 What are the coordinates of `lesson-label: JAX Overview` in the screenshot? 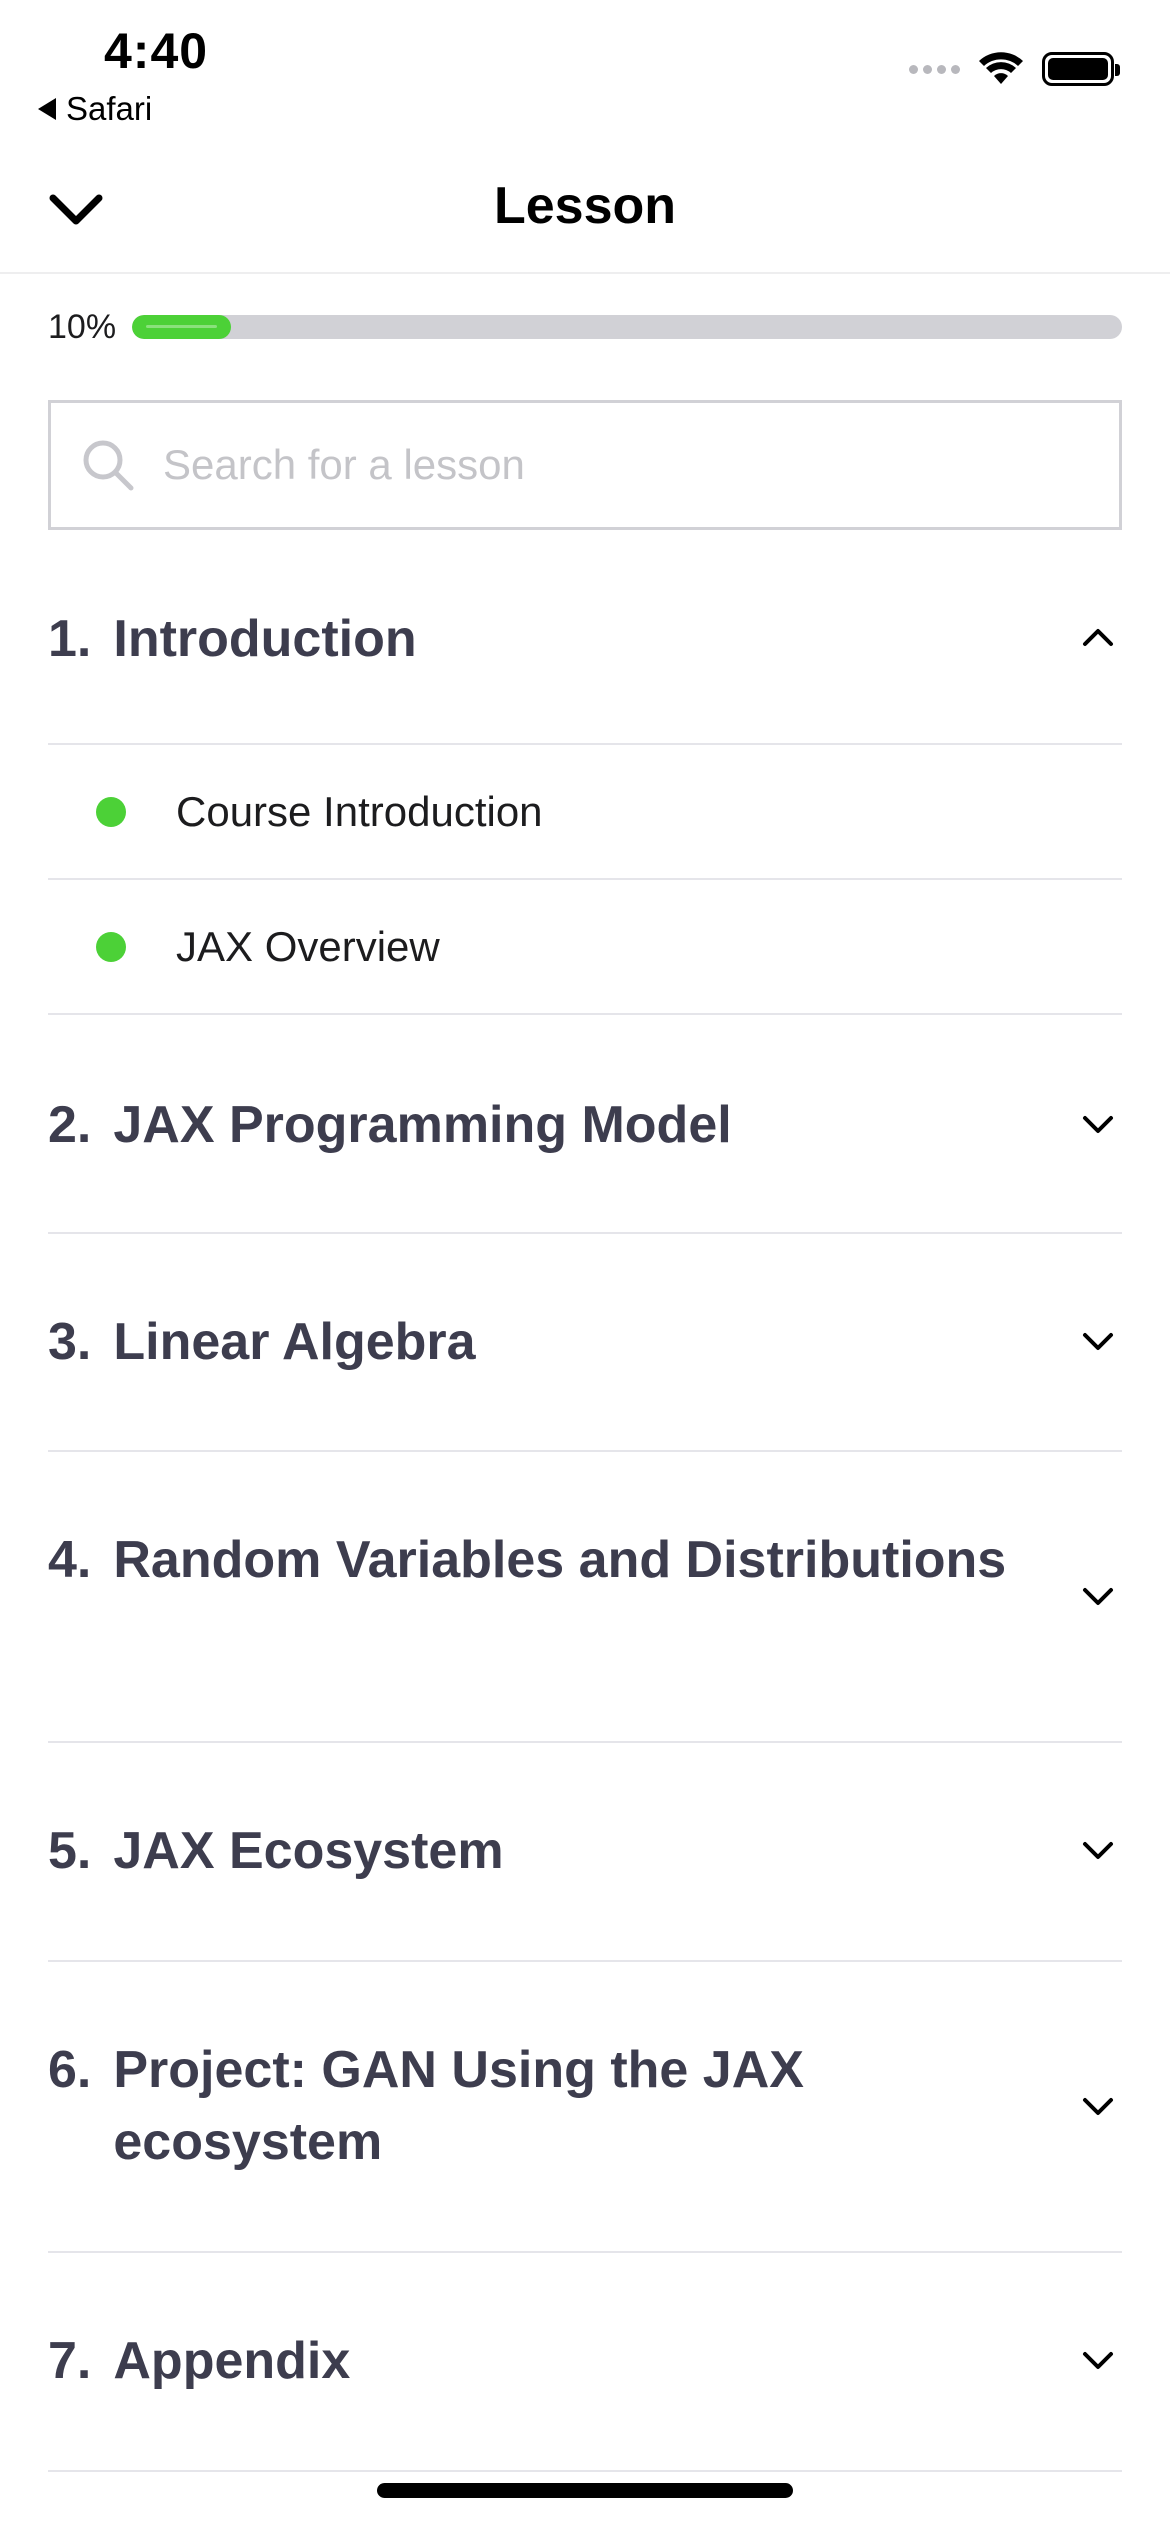 It's located at (308, 946).